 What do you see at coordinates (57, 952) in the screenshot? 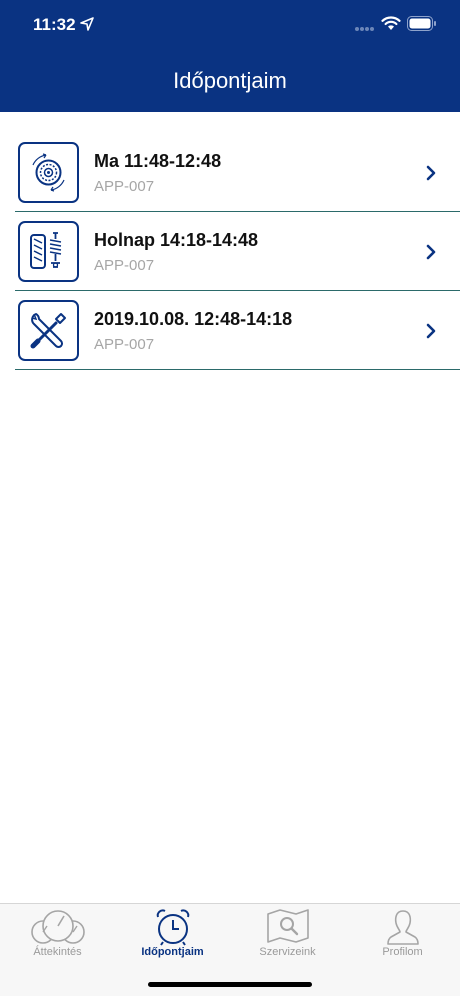
I see `tab-label: Áttekintés` at bounding box center [57, 952].